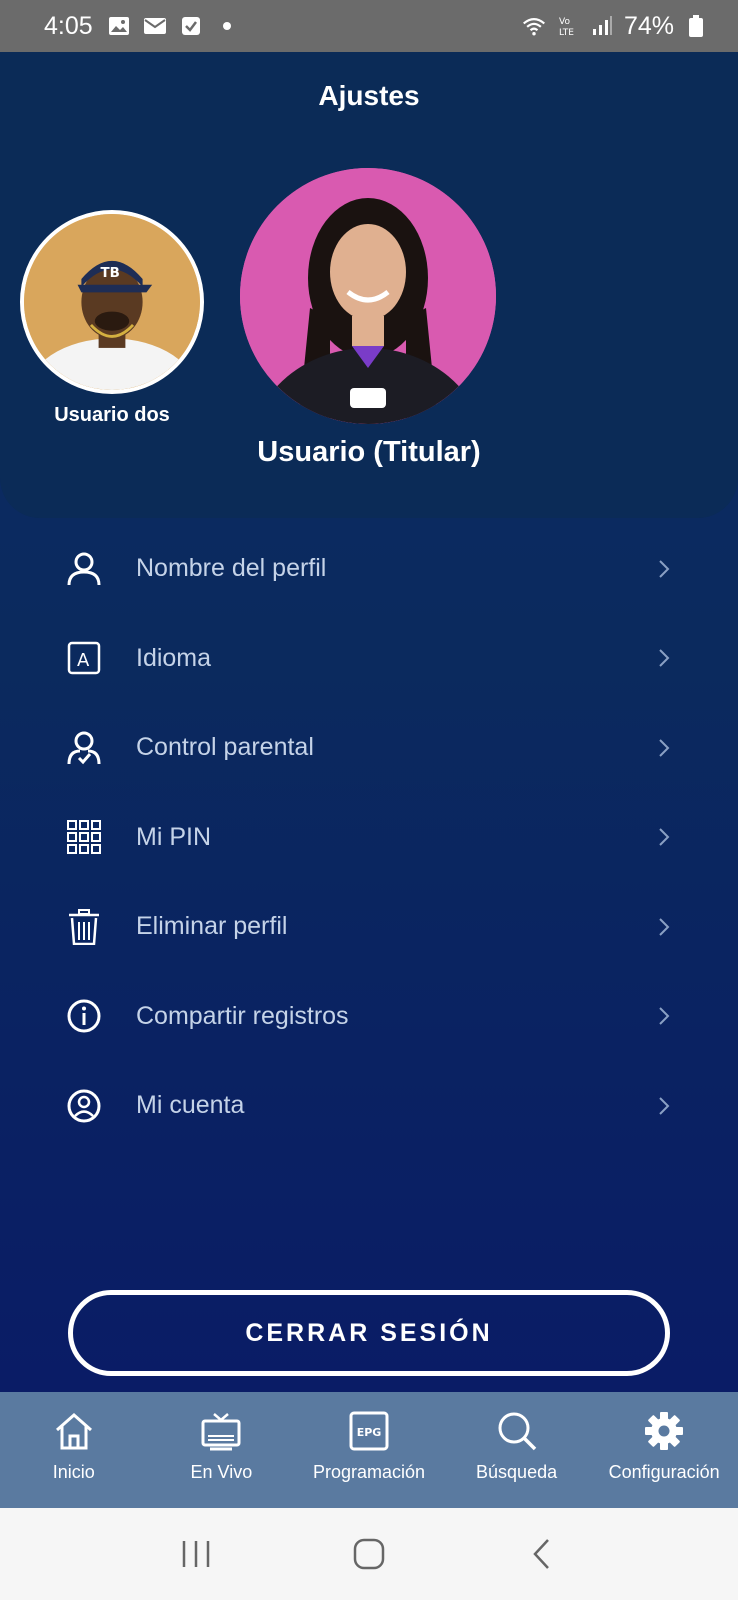 The height and width of the screenshot is (1600, 738). I want to click on nav-item-search: Búsqueda, so click(517, 1450).